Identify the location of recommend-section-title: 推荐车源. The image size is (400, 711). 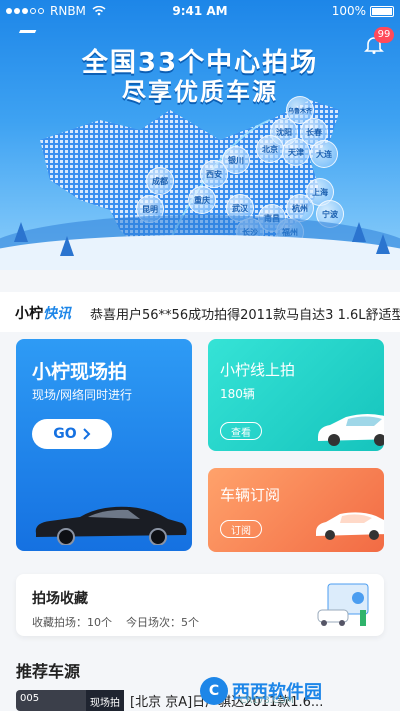
(48, 671).